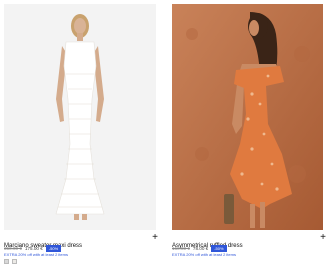  Describe the element at coordinates (200, 248) in the screenshot. I see `sale-price: 78.00 €` at that location.